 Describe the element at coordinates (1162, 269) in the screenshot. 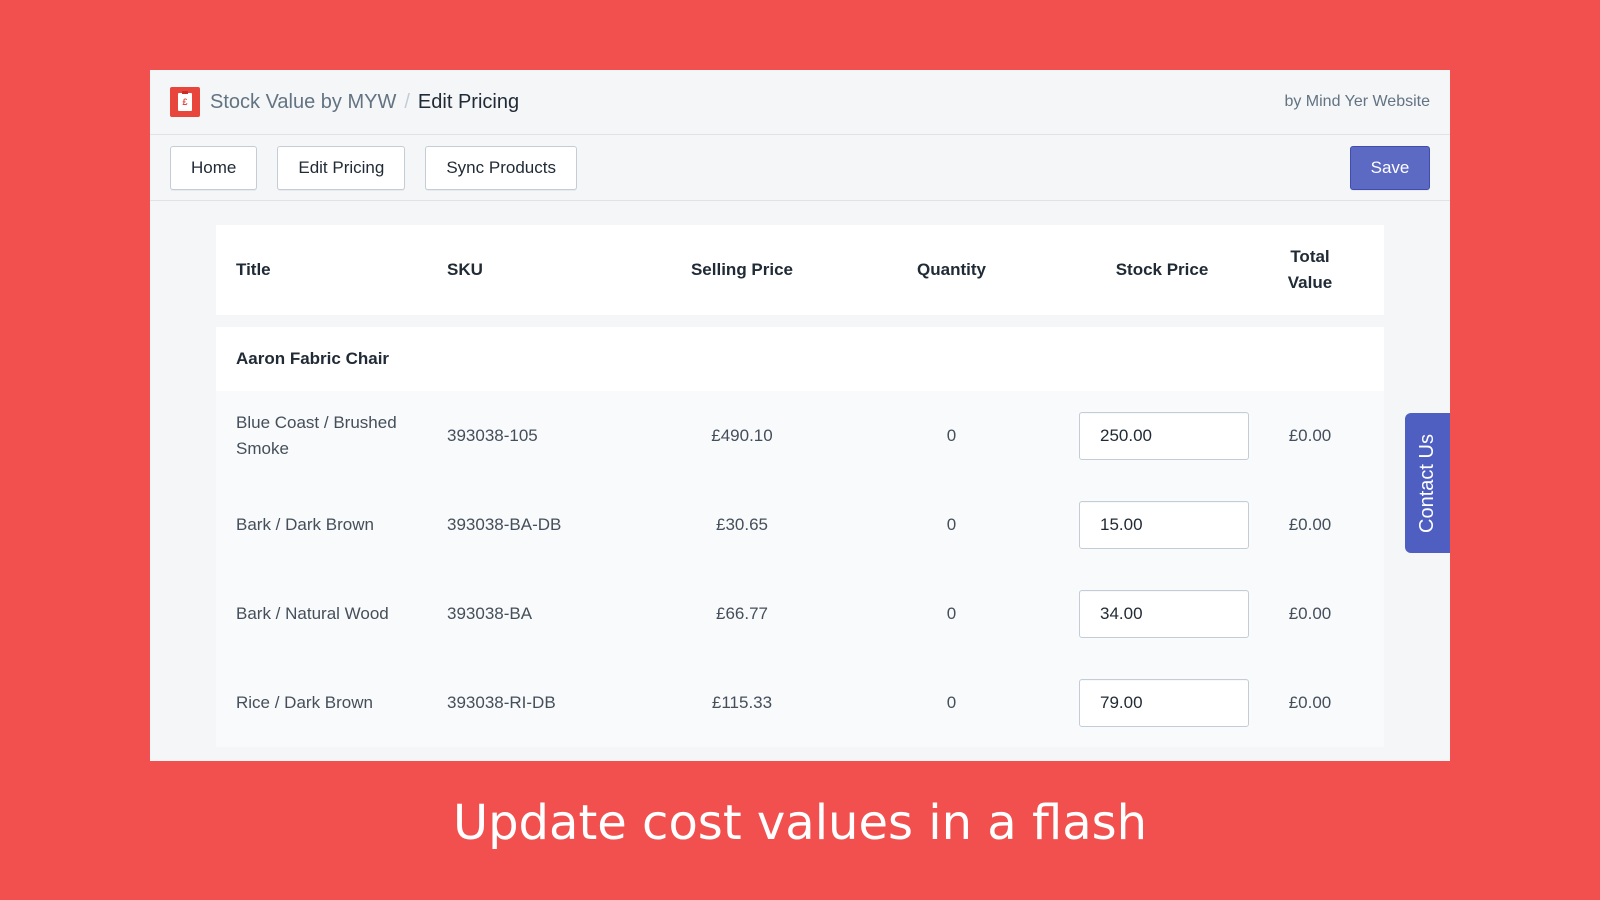

I see `column-header-stock-price: Stock Price` at that location.